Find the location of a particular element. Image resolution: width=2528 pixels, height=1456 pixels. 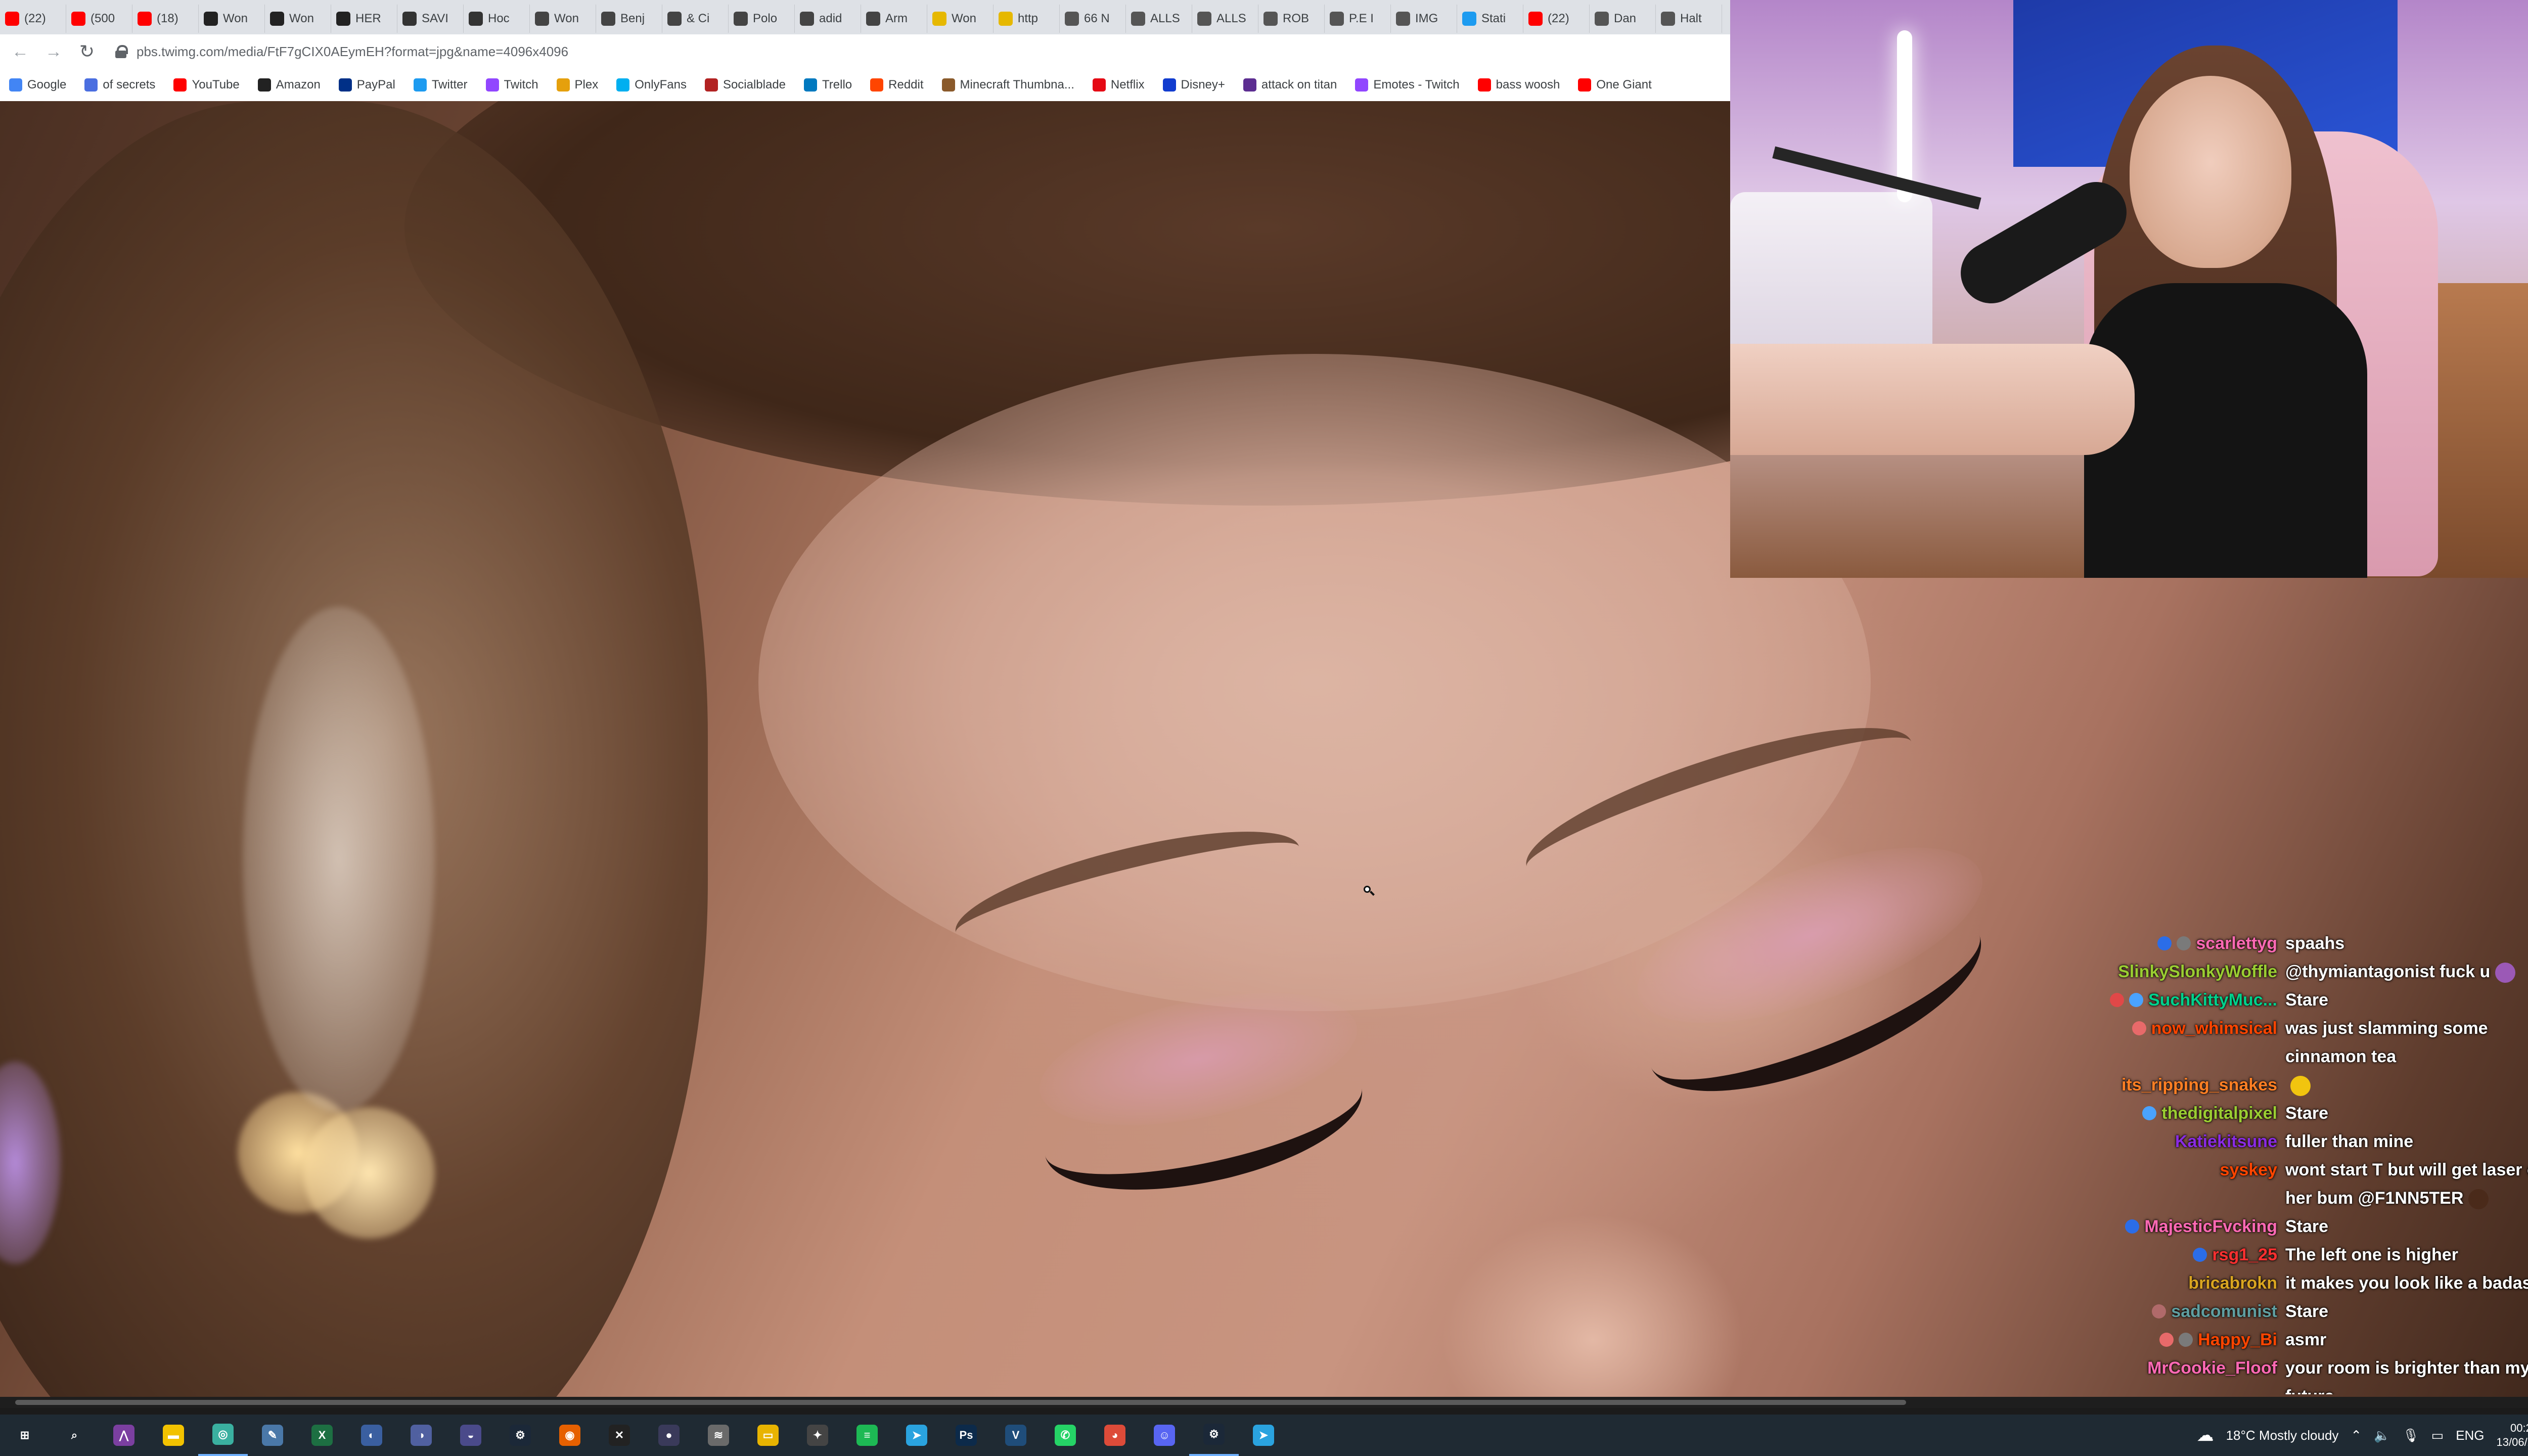

bookmark-item: Amazon is located at coordinates (290, 85).